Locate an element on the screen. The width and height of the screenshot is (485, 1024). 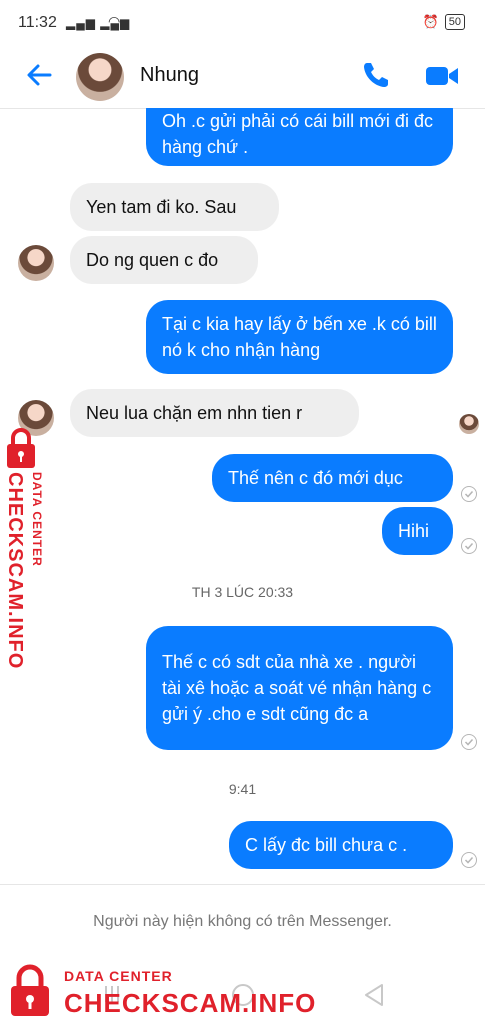
status-right: ⏰ 50 is located at coordinates (444, 22).